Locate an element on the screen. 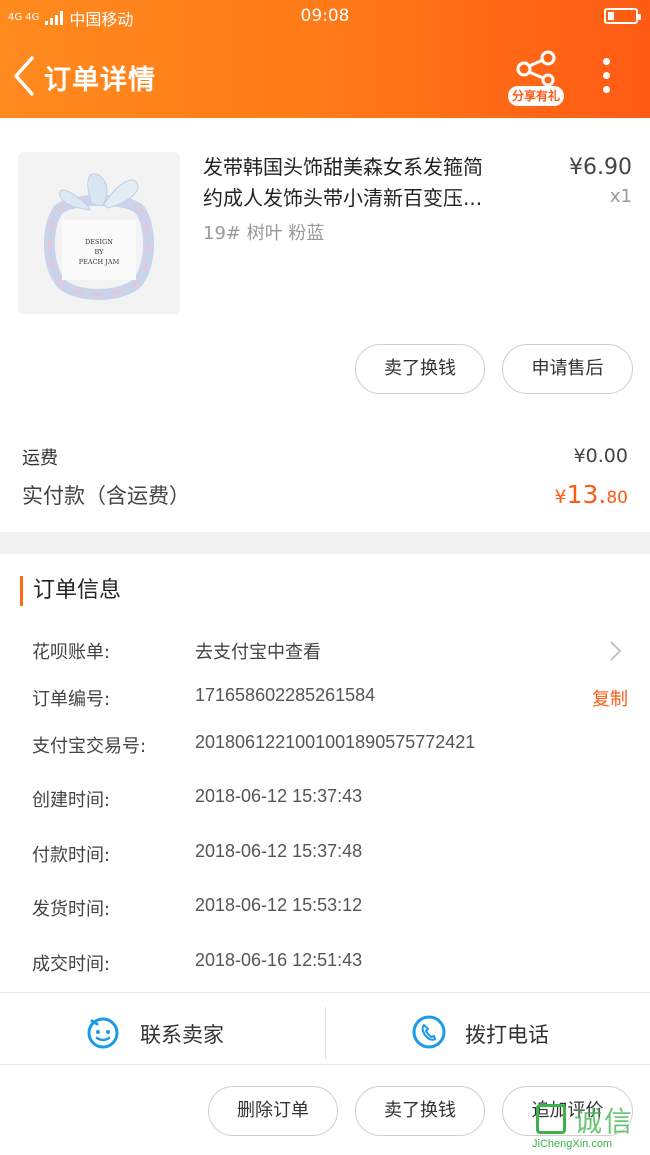 Image resolution: width=650 pixels, height=1155 pixels. shipped-time-value: 2018-06-12 15:53:12 is located at coordinates (279, 905).